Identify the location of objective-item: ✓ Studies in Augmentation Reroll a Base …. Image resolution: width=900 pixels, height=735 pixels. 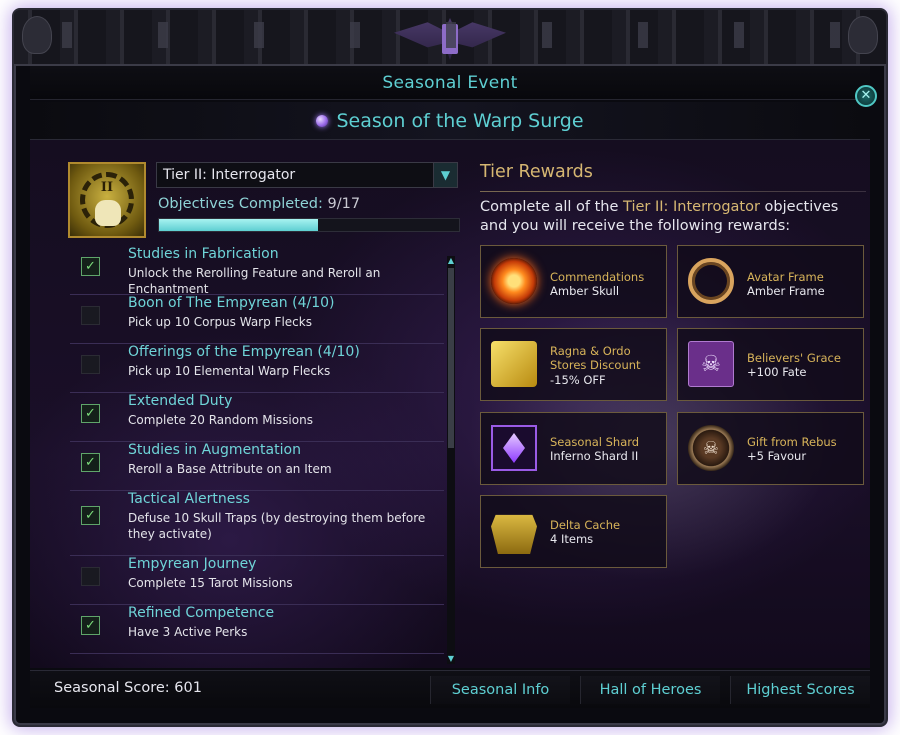
(257, 466).